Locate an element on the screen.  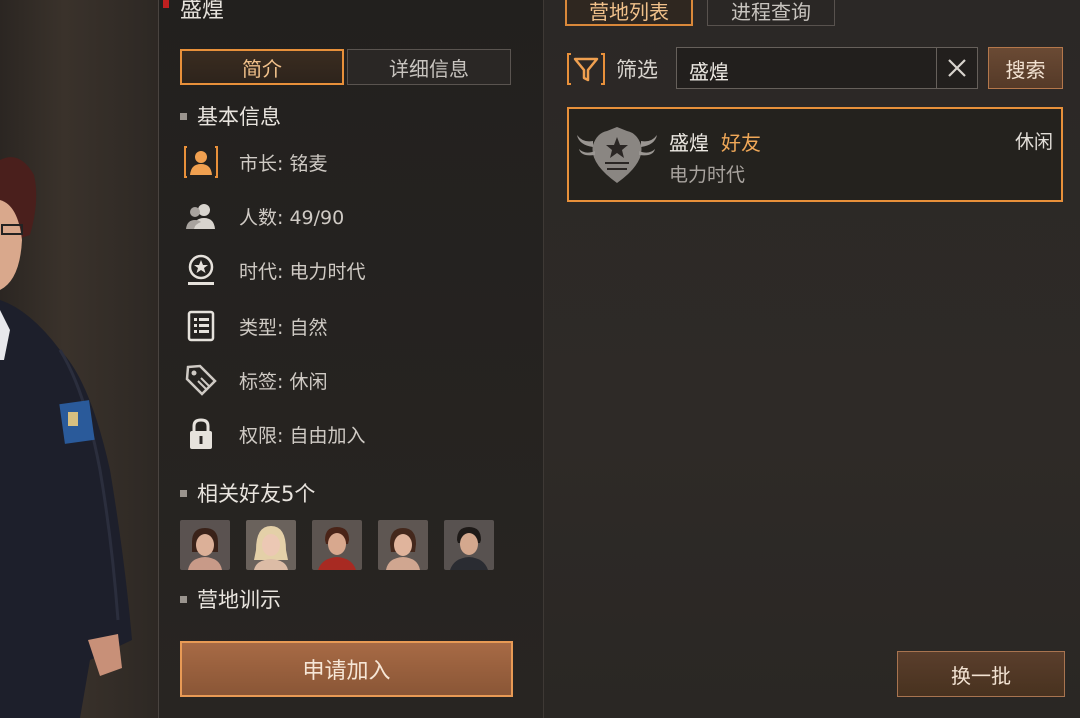
section-basic-info-label: 基本信息 is located at coordinates (239, 117).